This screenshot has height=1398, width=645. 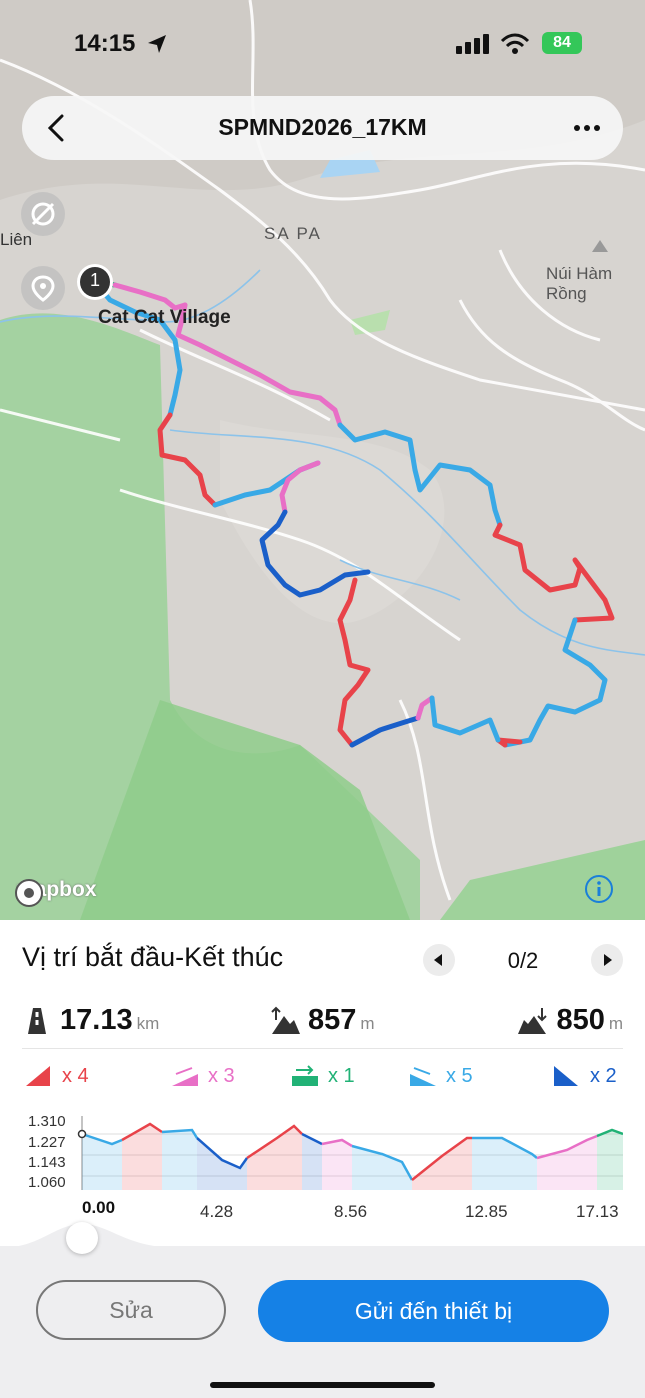 I want to click on send-to-device-button: Gửi đến thiết bị, so click(x=433, y=1311).